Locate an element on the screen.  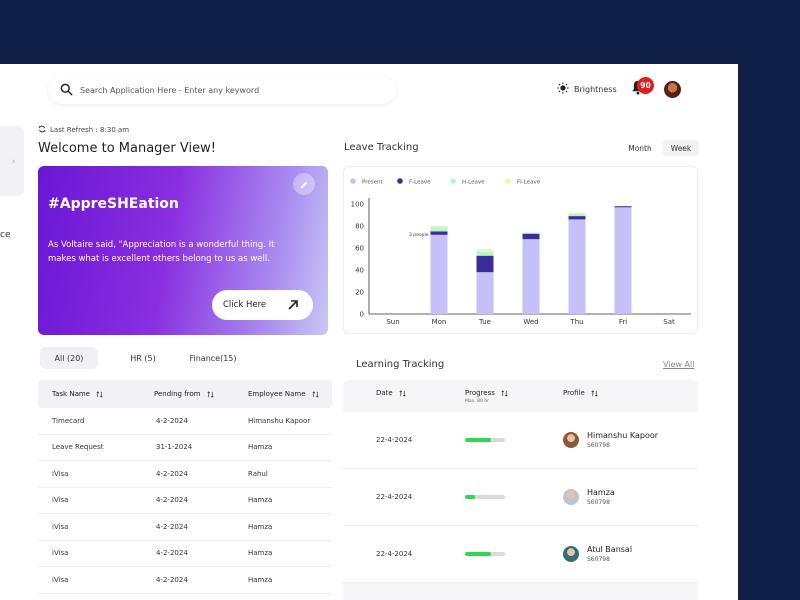
click-here-button: Click Here is located at coordinates (262, 305).